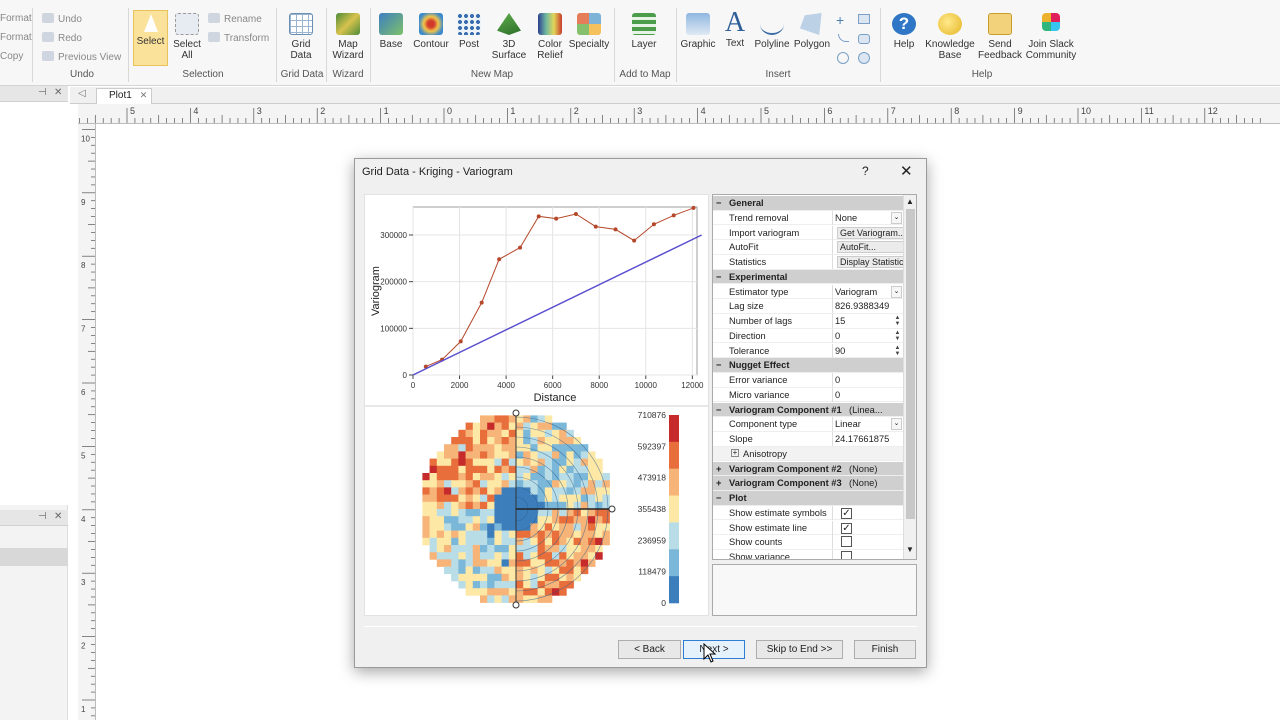 Image resolution: width=1280 pixels, height=720 pixels. Describe the element at coordinates (536, 512) in the screenshot. I see `variogram-map: 710876 592397 473918 355438 236959 118479 0` at that location.